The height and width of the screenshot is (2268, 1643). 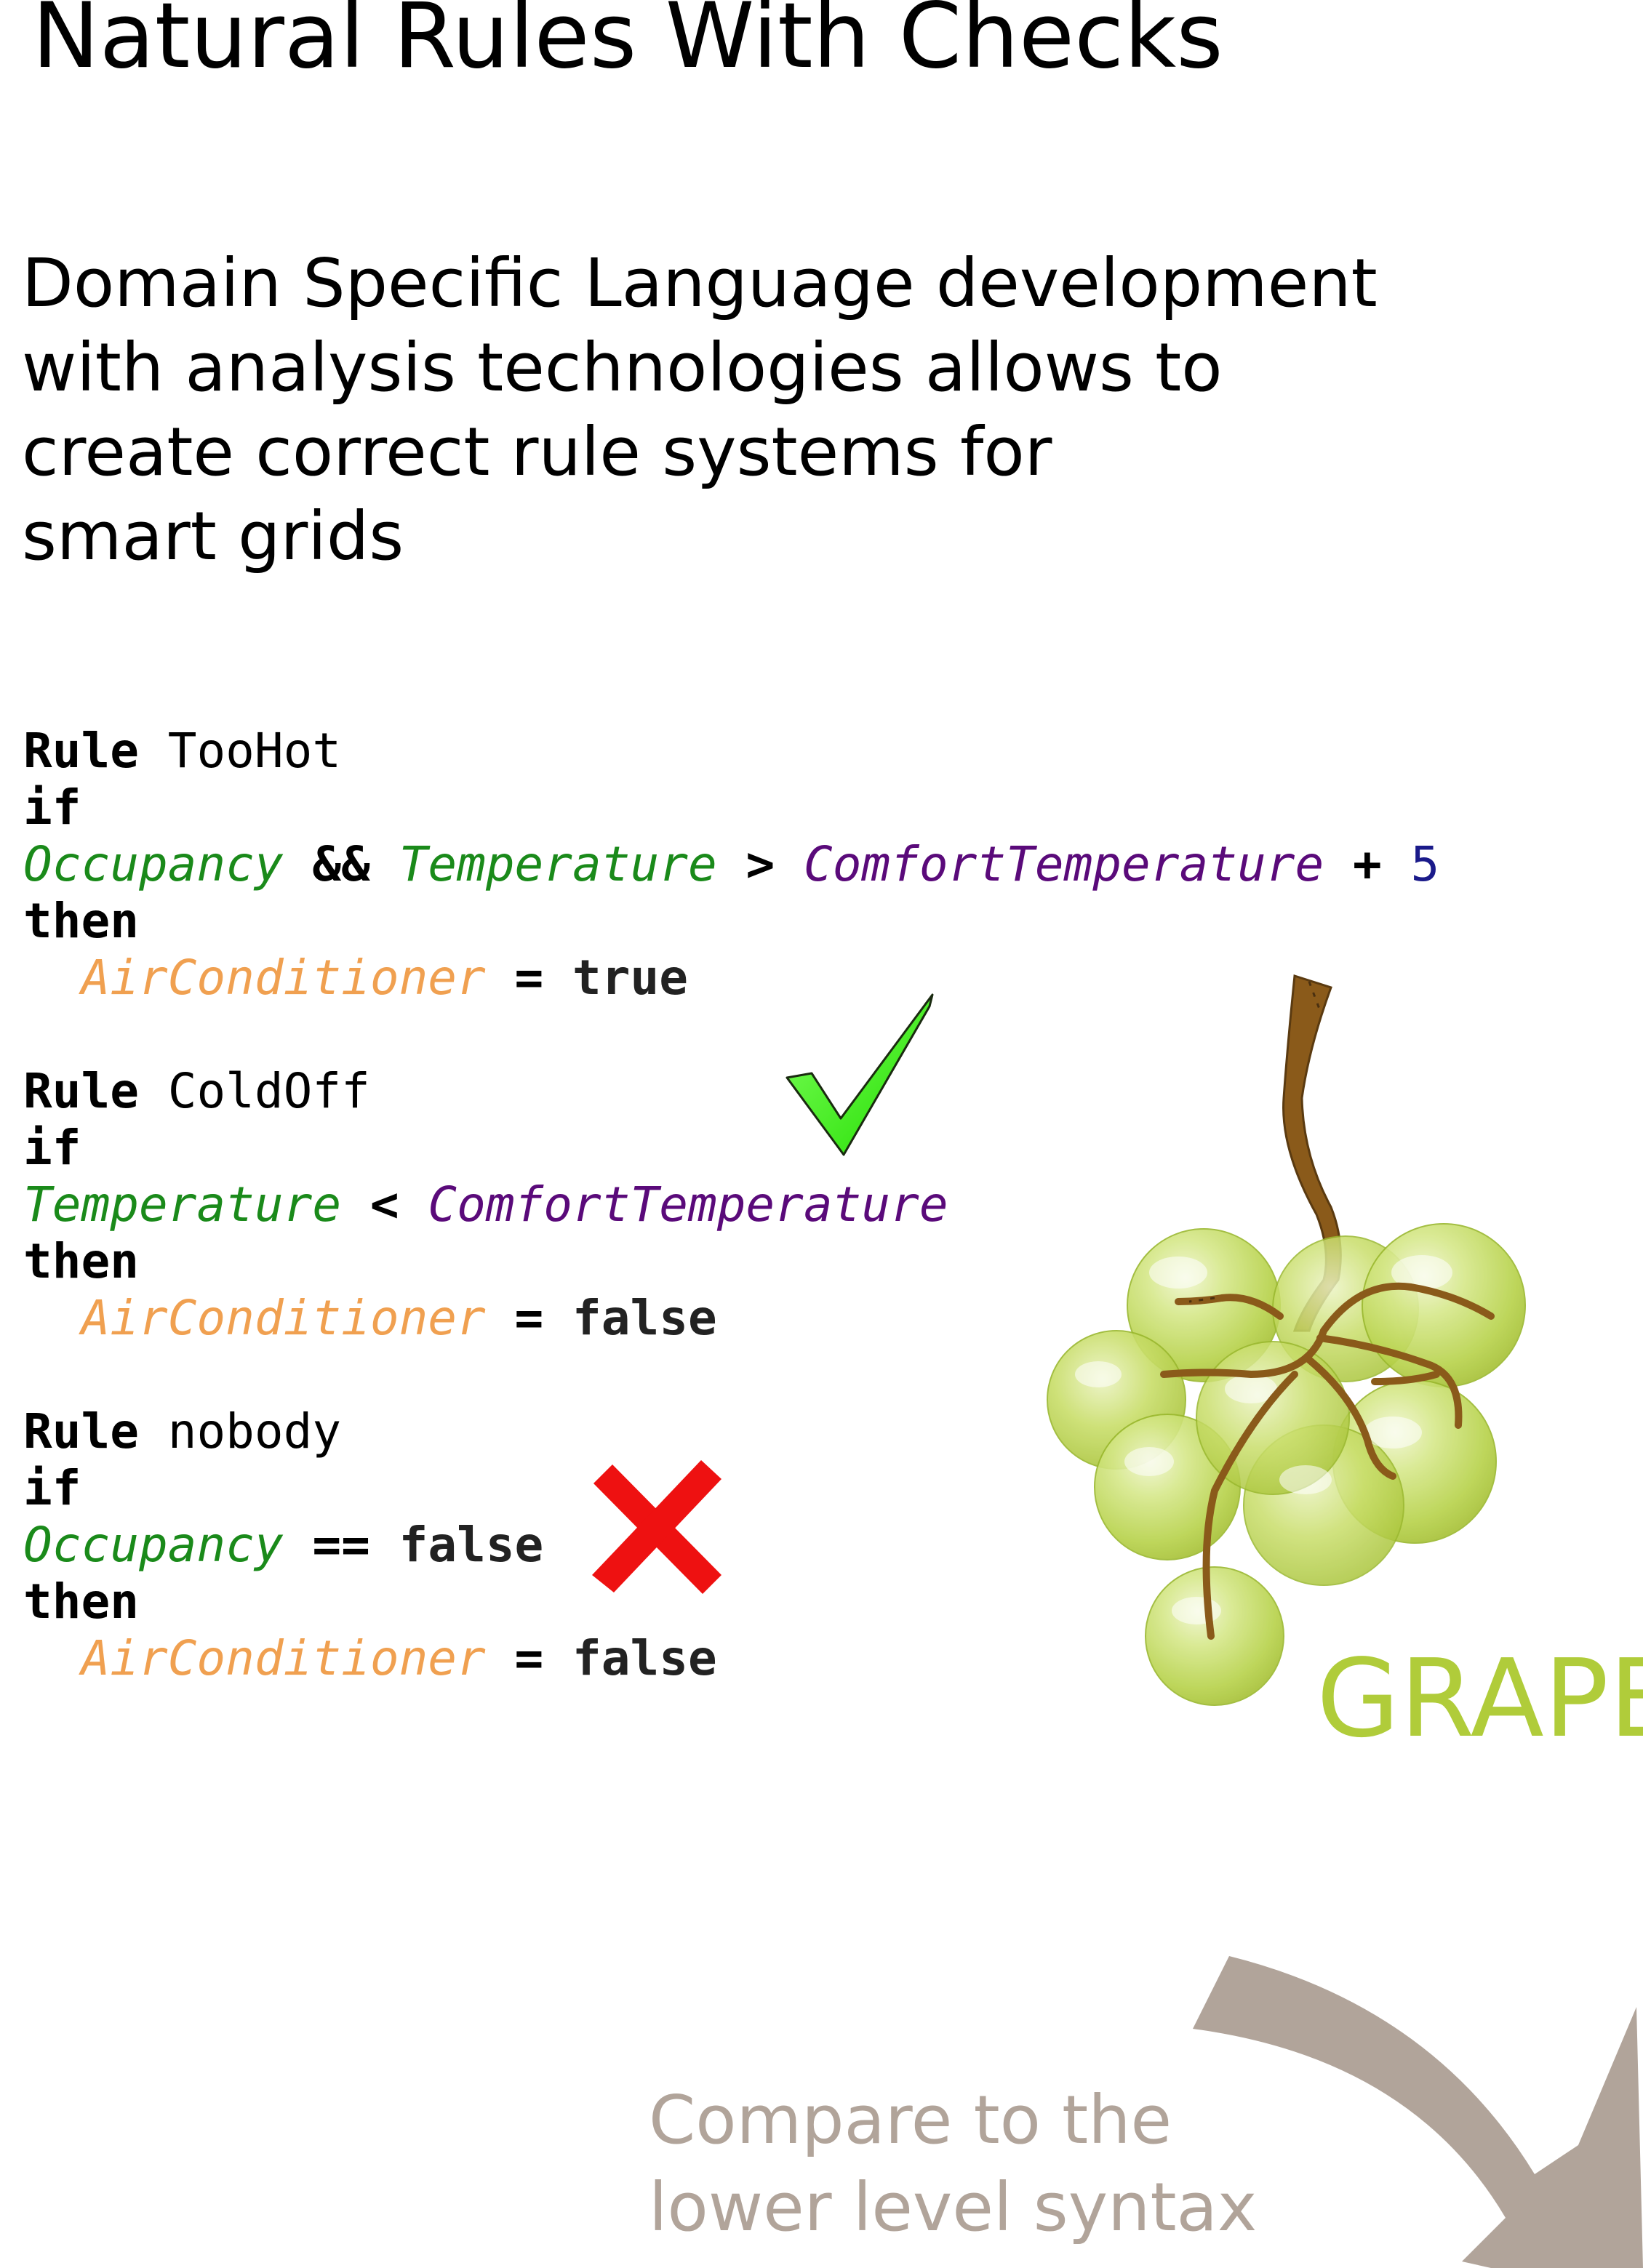 I want to click on operator: ==, so click(x=341, y=1545).